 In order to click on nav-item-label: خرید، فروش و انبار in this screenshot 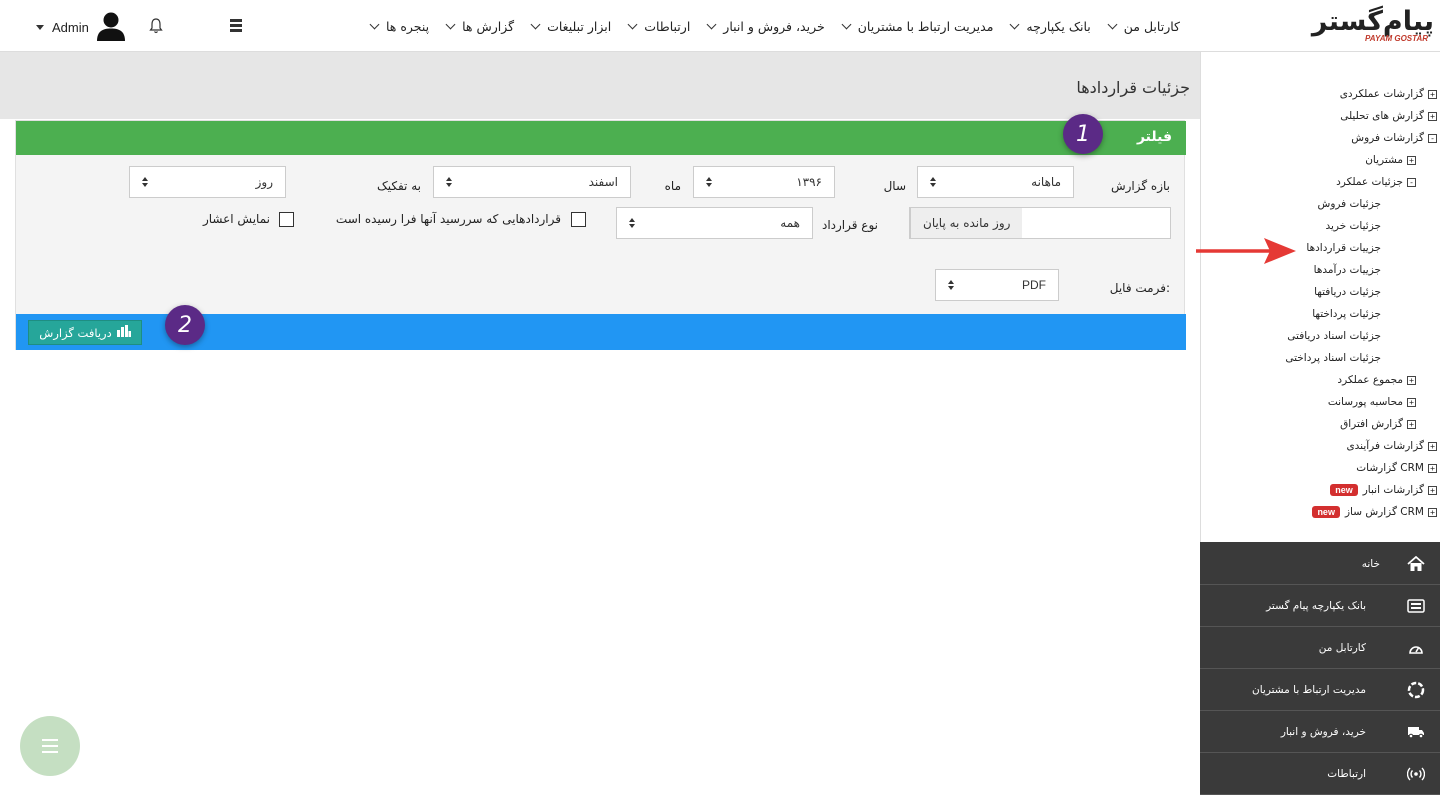, I will do `click(774, 26)`.